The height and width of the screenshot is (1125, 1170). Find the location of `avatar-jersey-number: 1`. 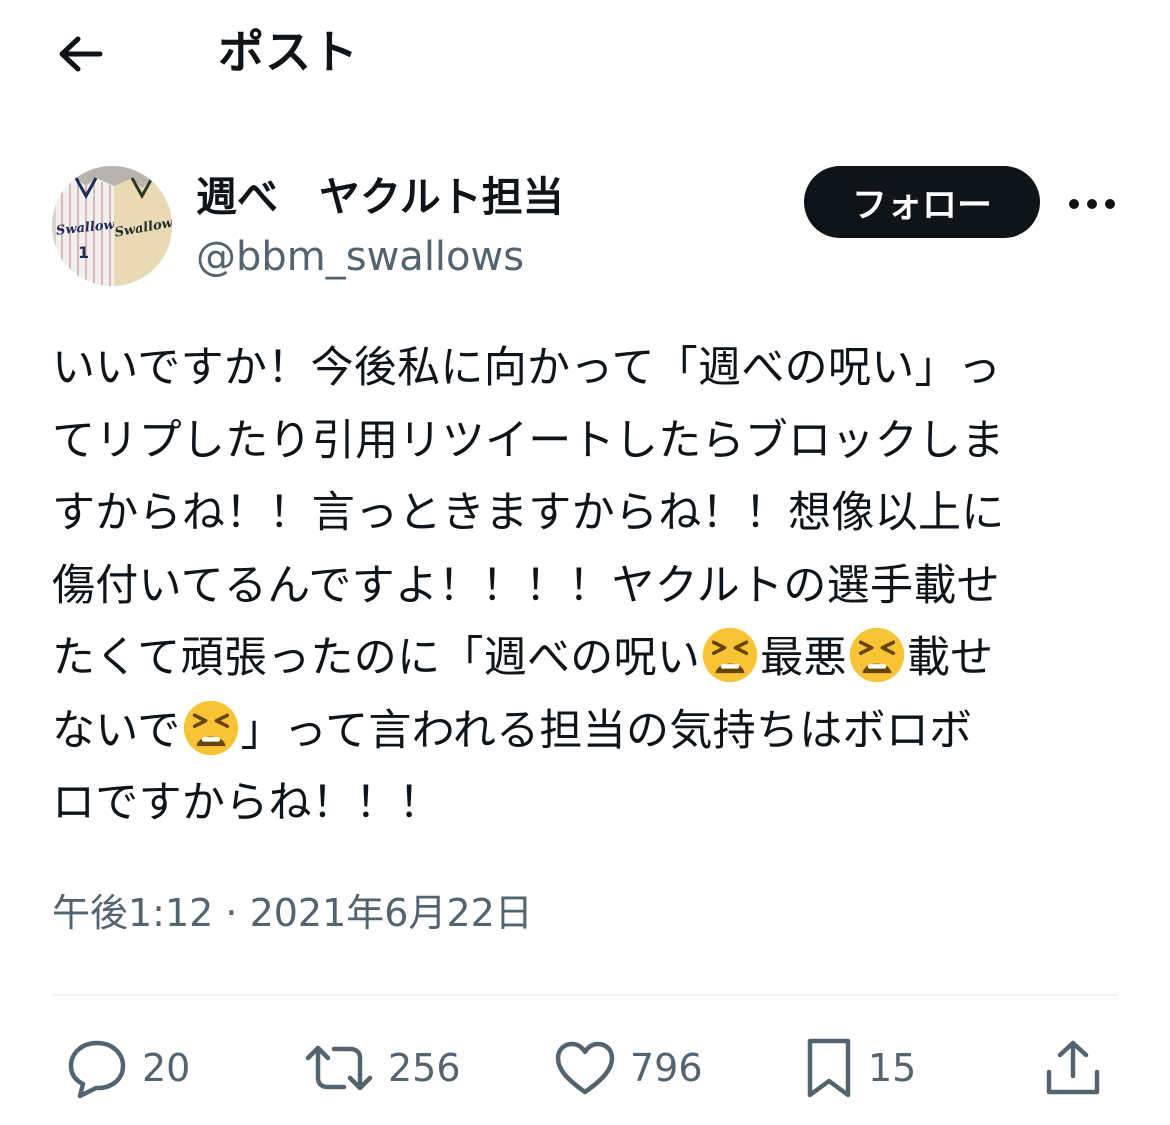

avatar-jersey-number: 1 is located at coordinates (83, 252).